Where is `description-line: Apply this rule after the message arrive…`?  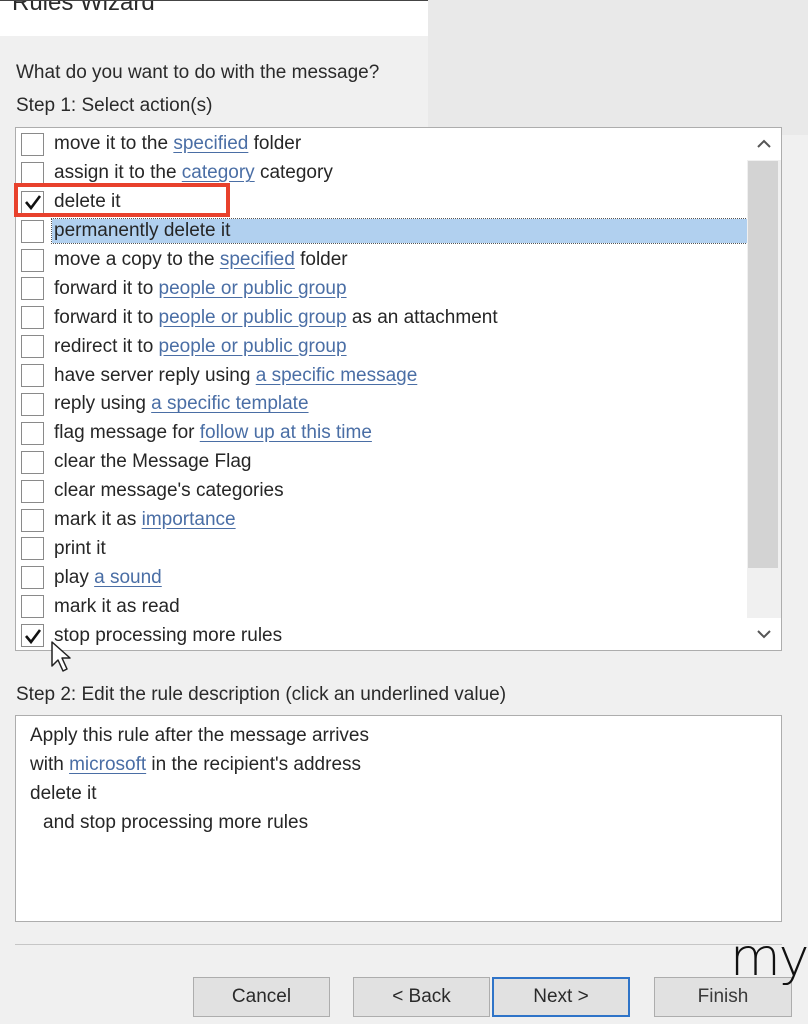 description-line: Apply this rule after the message arrive… is located at coordinates (398, 735).